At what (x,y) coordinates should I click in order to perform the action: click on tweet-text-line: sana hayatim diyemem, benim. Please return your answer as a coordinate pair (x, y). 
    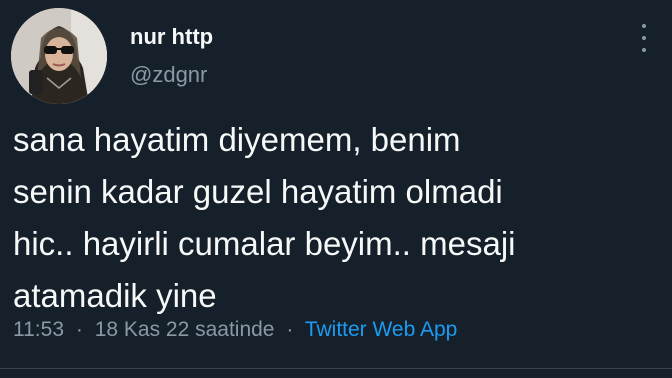
    Looking at the image, I should click on (237, 139).